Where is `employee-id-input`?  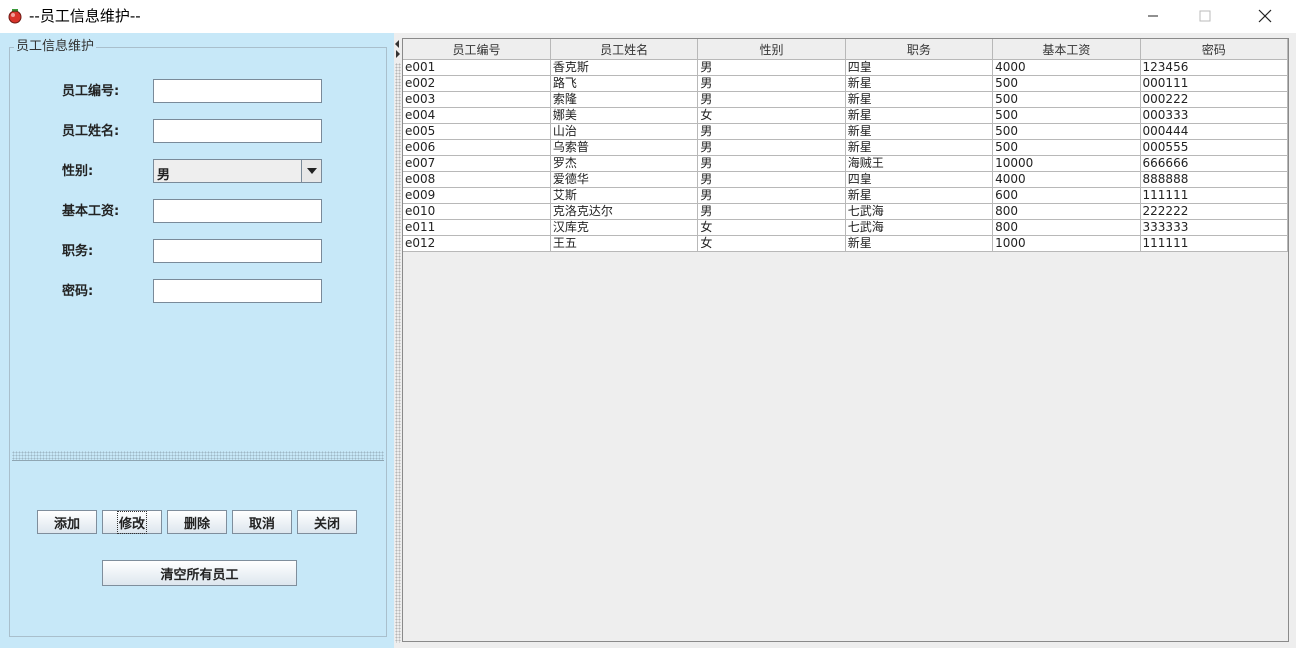
employee-id-input is located at coordinates (237, 91).